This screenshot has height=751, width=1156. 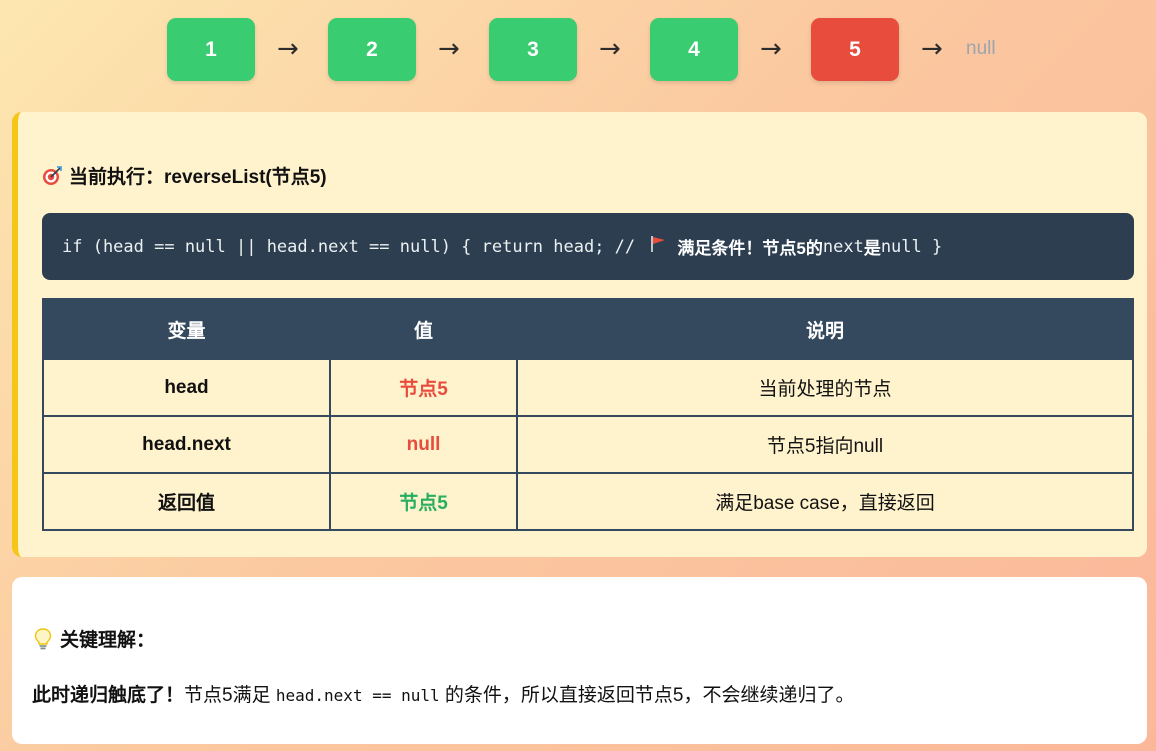 What do you see at coordinates (855, 49) in the screenshot?
I see `list-node-5-current: 5` at bounding box center [855, 49].